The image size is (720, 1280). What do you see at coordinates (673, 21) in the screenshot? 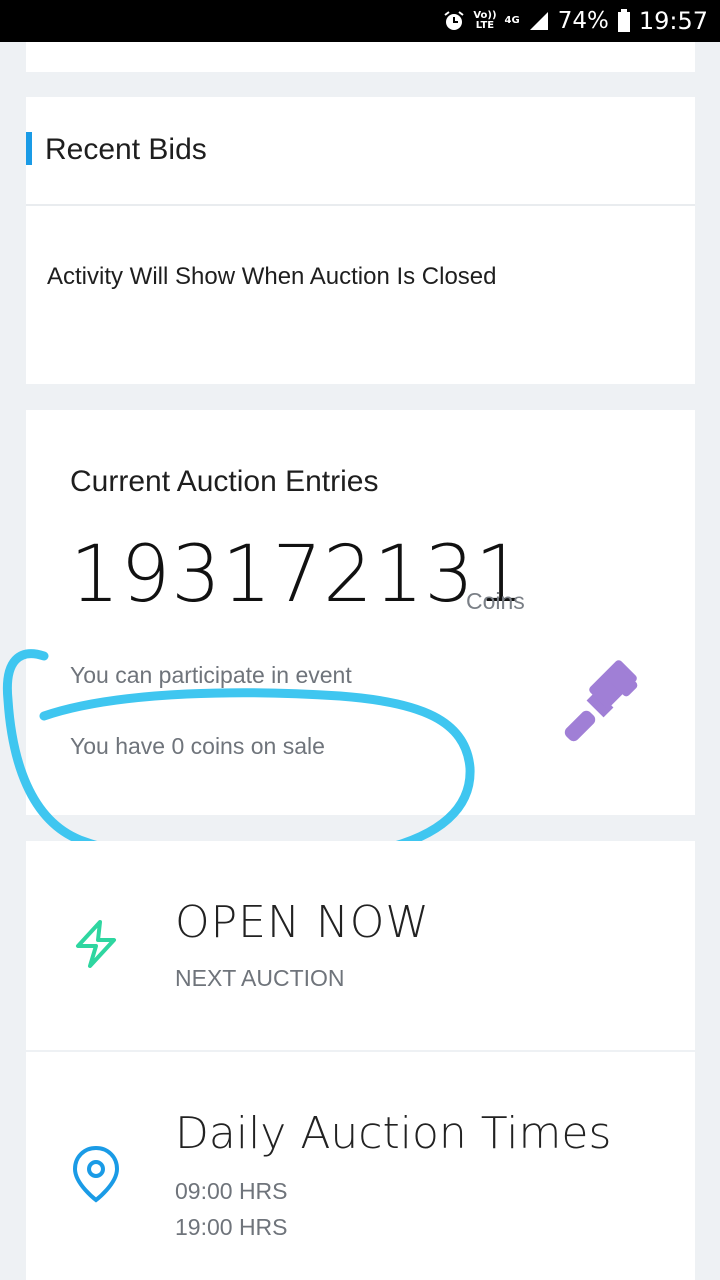
I see `clock: 19:57` at bounding box center [673, 21].